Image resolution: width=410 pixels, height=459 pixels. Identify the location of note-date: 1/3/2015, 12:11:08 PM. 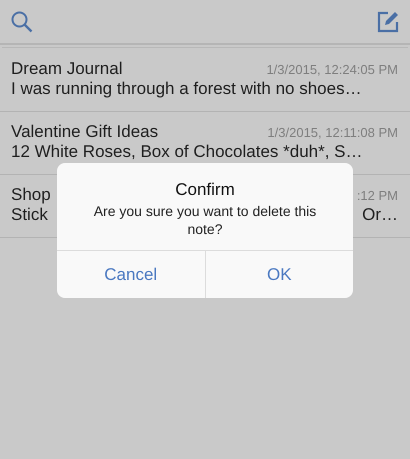
(332, 132).